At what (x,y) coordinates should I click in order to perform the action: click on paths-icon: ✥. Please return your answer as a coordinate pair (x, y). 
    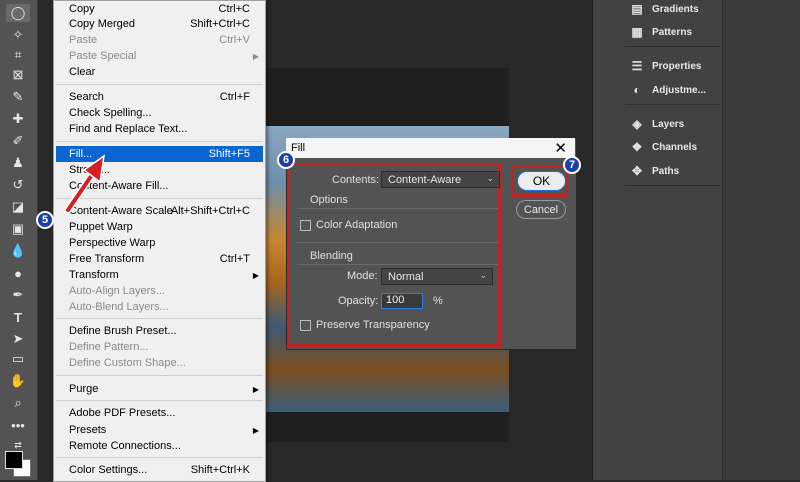
    Looking at the image, I should click on (637, 171).